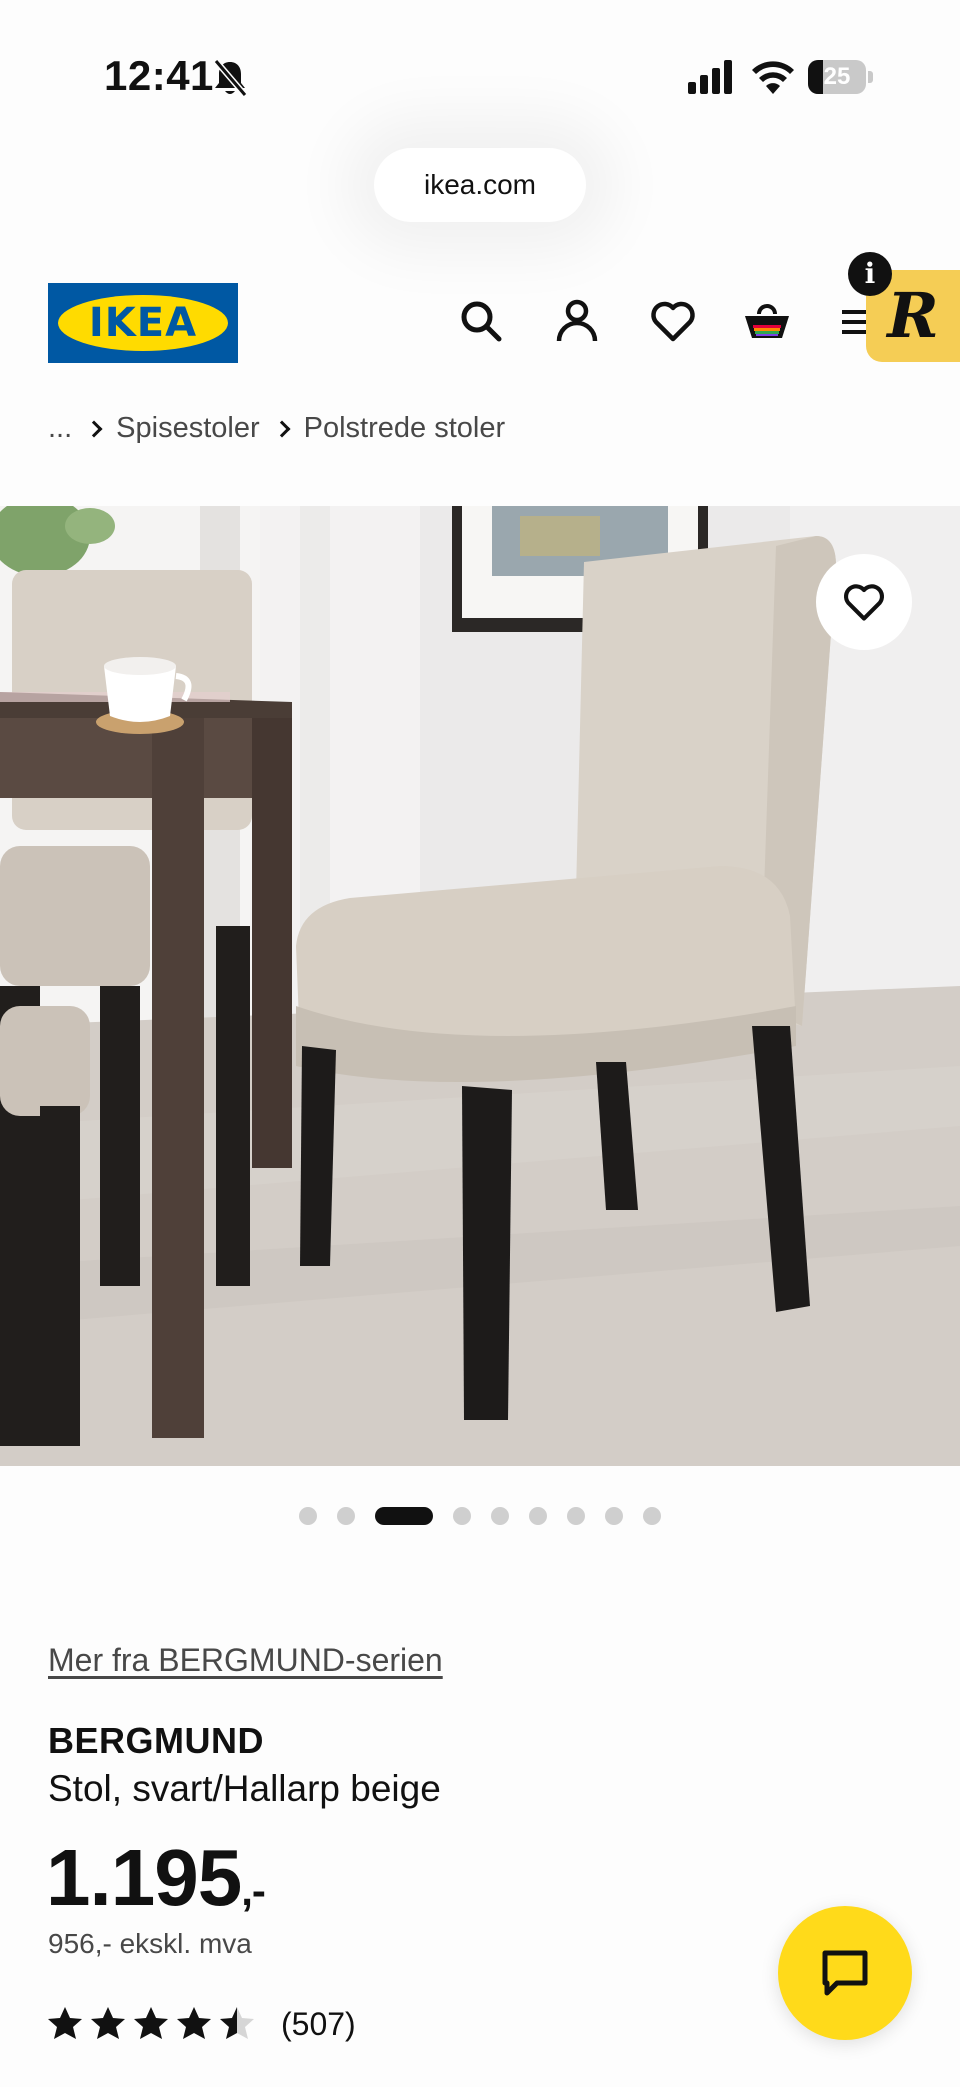 The height and width of the screenshot is (2087, 960). What do you see at coordinates (480, 1515) in the screenshot?
I see `carousel-indicator` at bounding box center [480, 1515].